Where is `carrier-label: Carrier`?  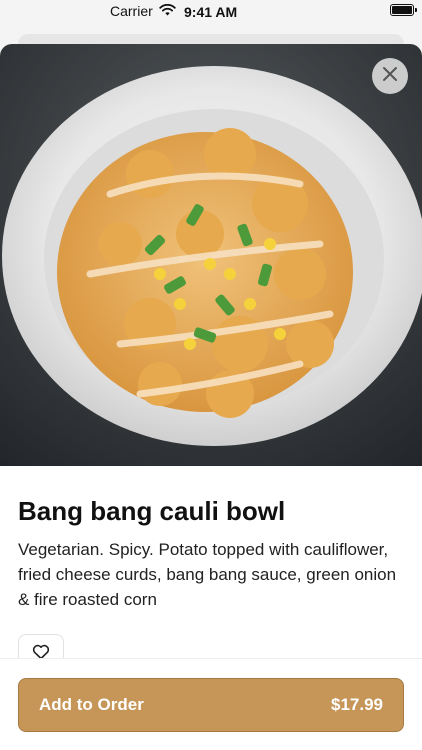
carrier-label: Carrier is located at coordinates (131, 11).